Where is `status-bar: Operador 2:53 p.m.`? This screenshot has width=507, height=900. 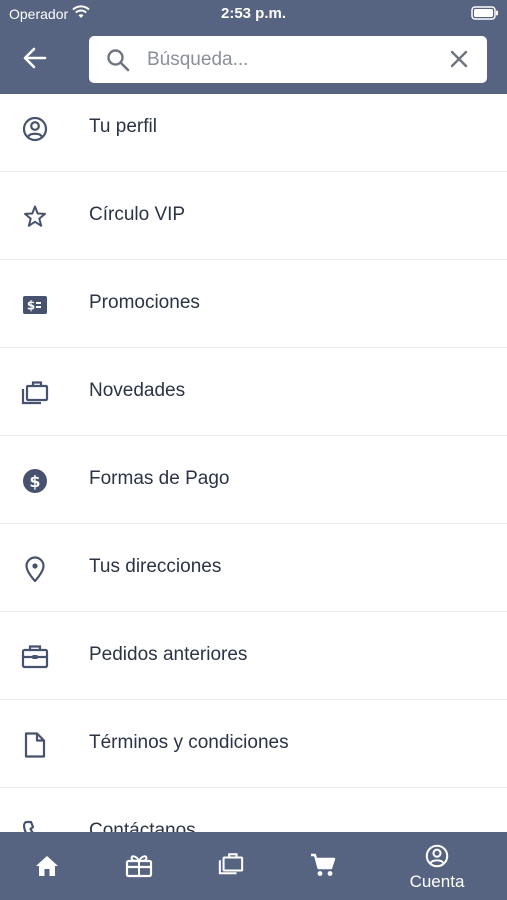 status-bar: Operador 2:53 p.m. is located at coordinates (253, 14).